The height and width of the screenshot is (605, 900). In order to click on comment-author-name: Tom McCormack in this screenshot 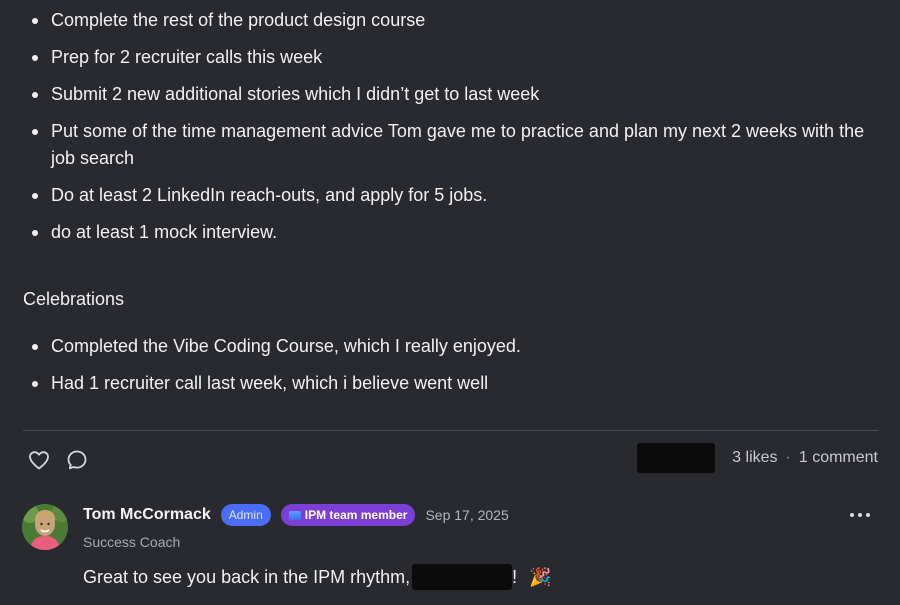, I will do `click(147, 515)`.